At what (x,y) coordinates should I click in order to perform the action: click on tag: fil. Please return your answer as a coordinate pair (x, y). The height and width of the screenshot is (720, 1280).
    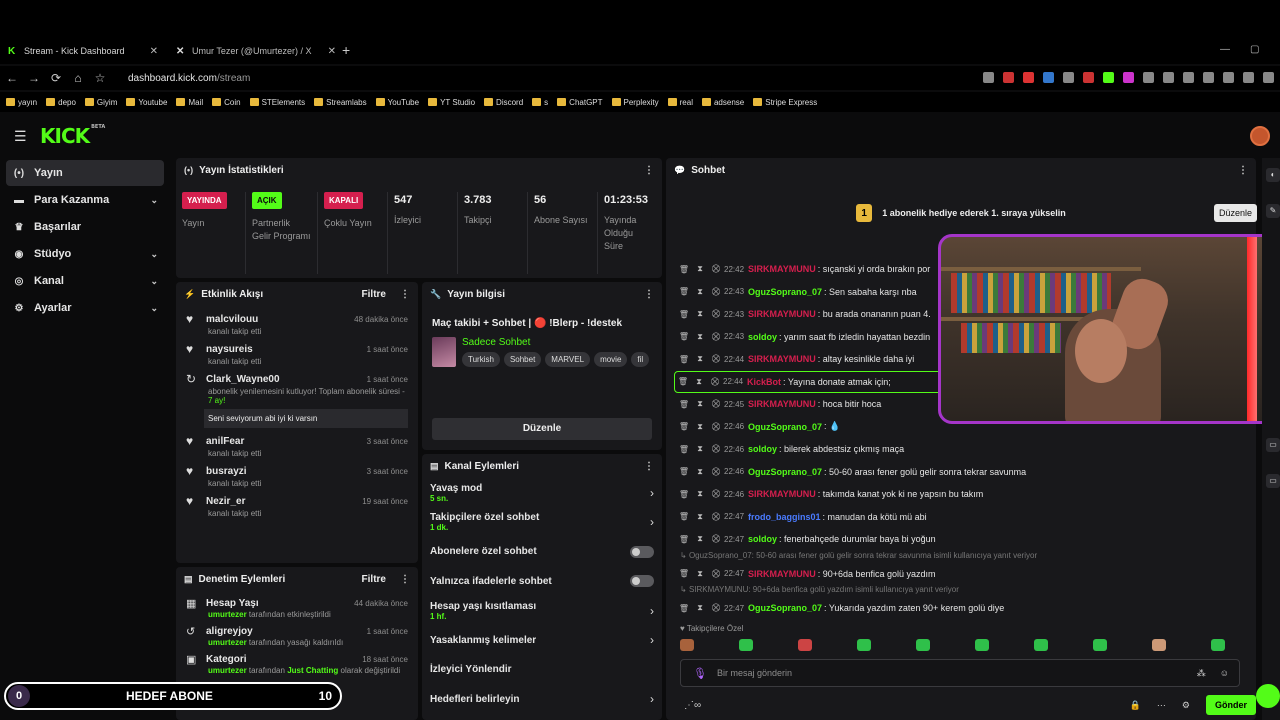
    Looking at the image, I should click on (640, 359).